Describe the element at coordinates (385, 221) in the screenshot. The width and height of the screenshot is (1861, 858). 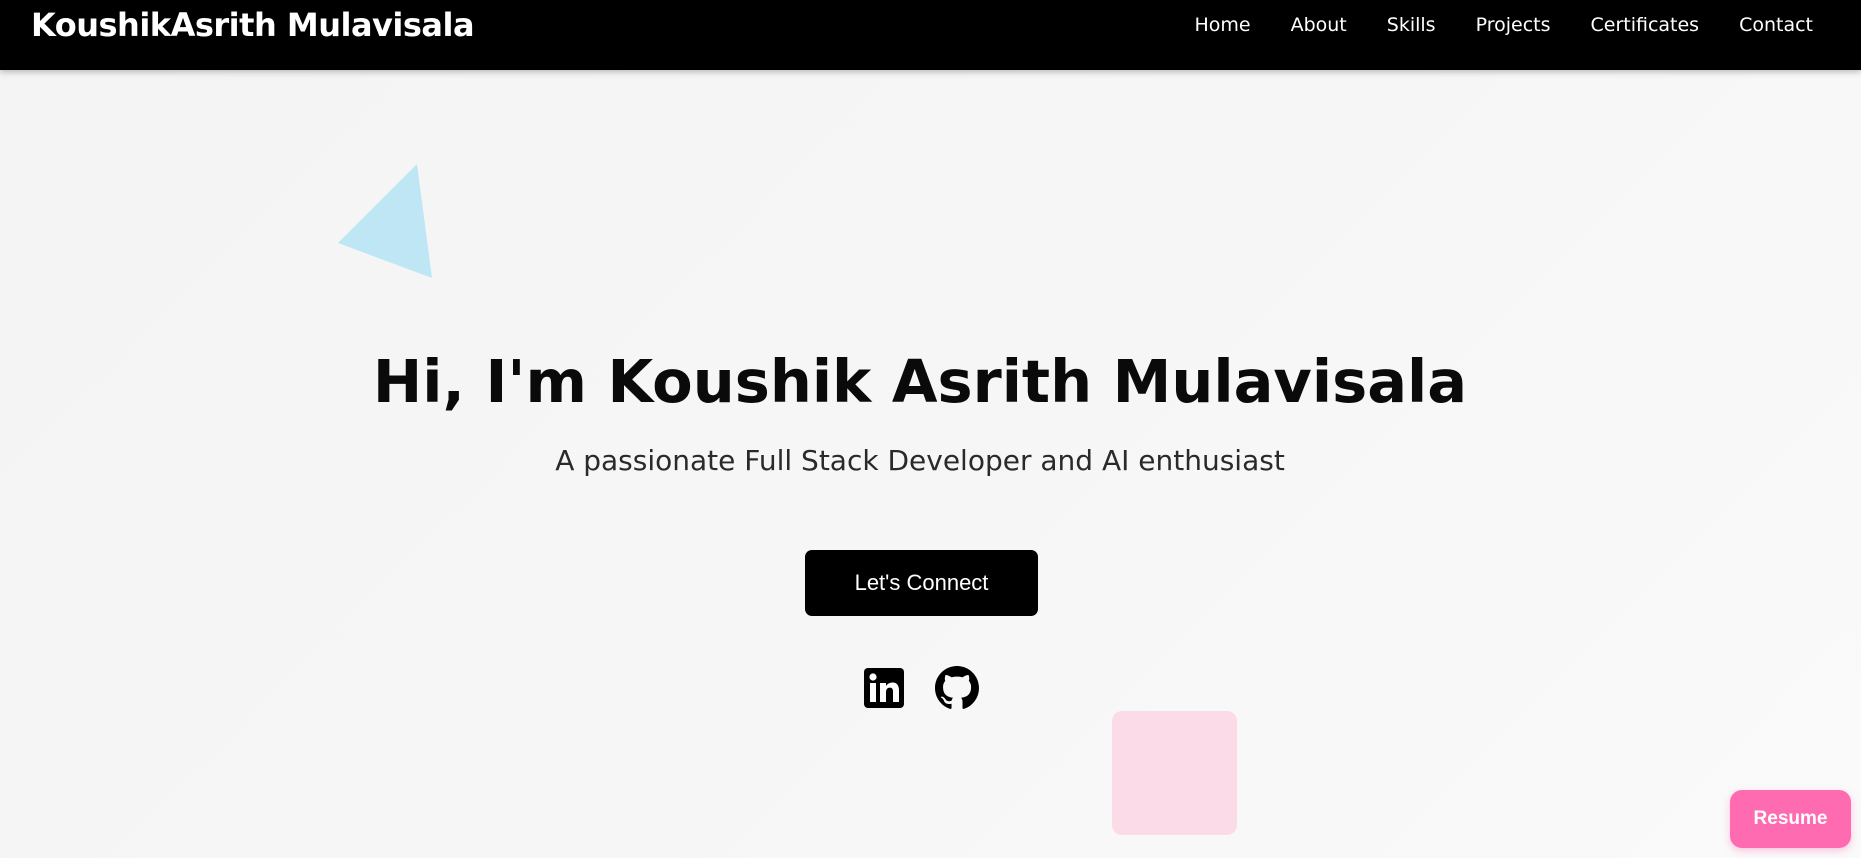
I see `decorative-triangle` at that location.